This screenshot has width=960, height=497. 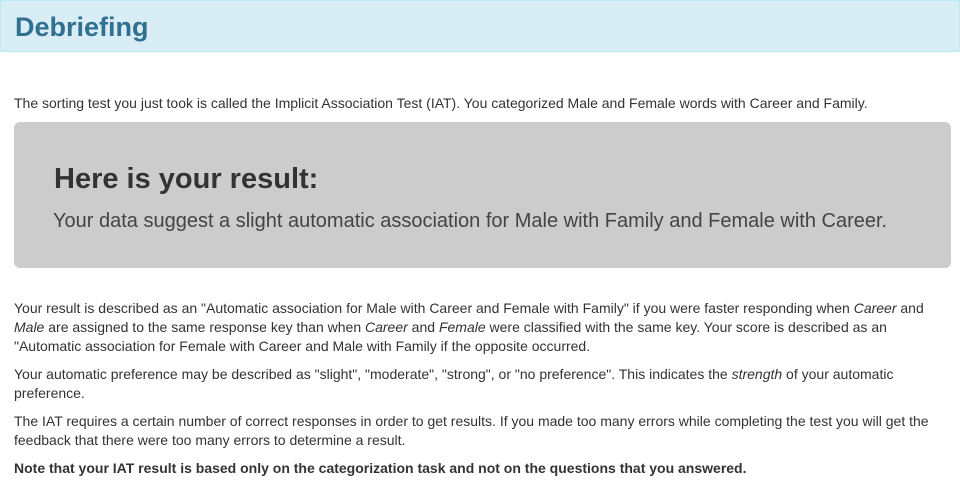 What do you see at coordinates (480, 26) in the screenshot?
I see `debriefing-header: Debriefing` at bounding box center [480, 26].